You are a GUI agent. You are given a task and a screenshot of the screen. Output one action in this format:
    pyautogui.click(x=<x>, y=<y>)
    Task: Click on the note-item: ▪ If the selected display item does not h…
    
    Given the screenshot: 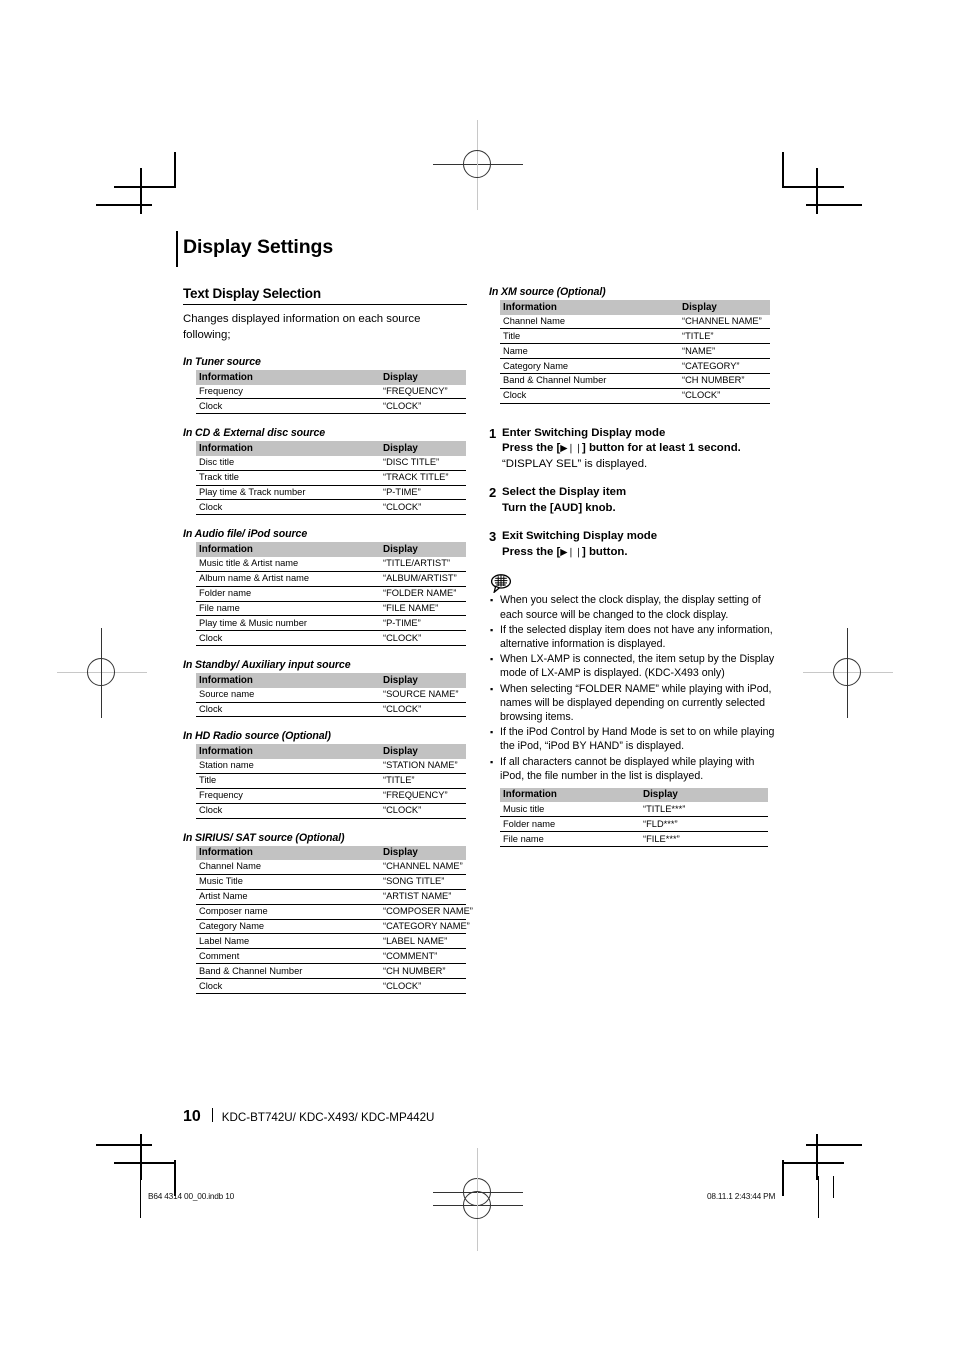 What is the action you would take?
    pyautogui.click(x=634, y=637)
    